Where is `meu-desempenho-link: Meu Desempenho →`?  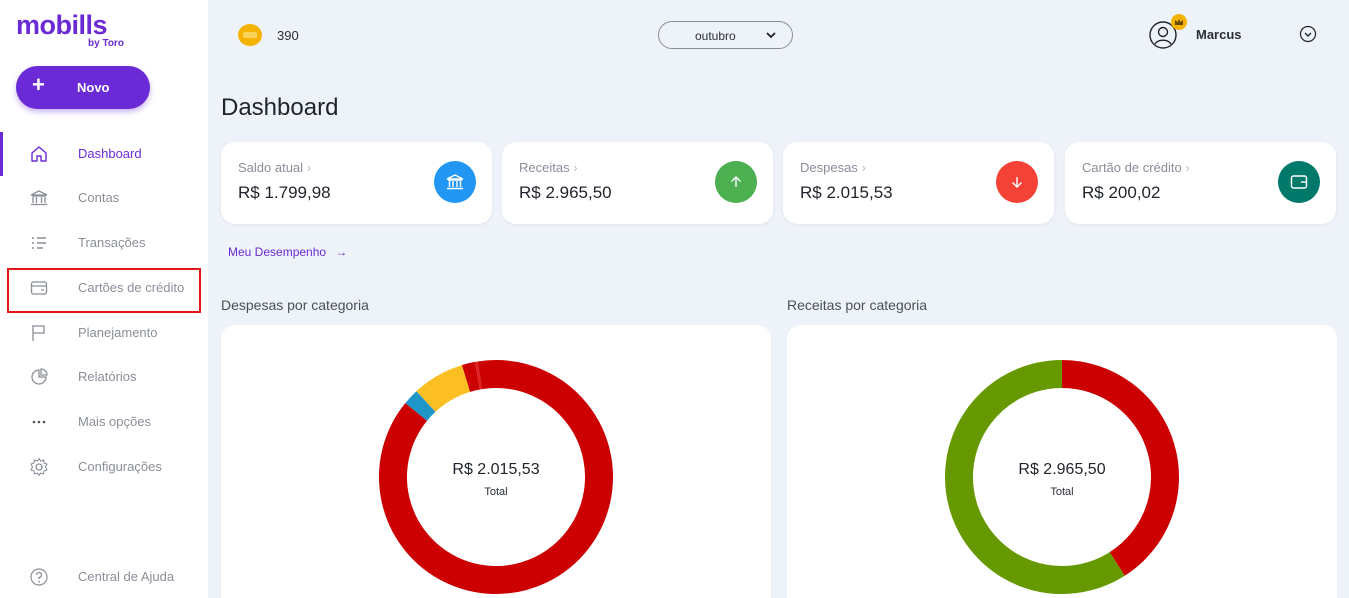 meu-desempenho-link: Meu Desempenho → is located at coordinates (287, 252).